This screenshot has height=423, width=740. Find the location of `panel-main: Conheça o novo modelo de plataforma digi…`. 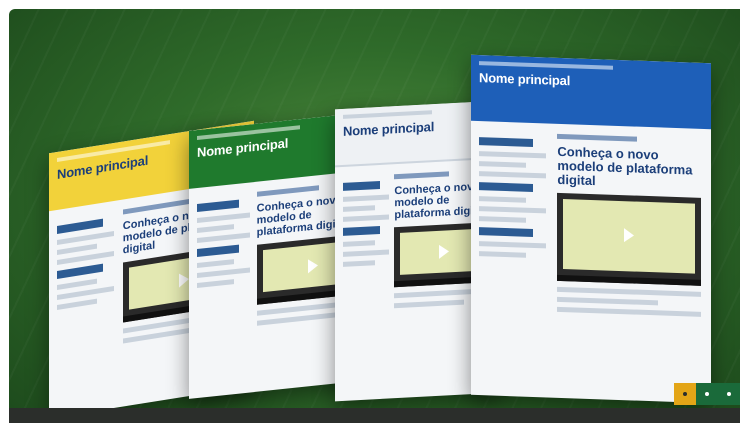

panel-main: Conheça o novo modelo de plataforma digi… is located at coordinates (629, 227).